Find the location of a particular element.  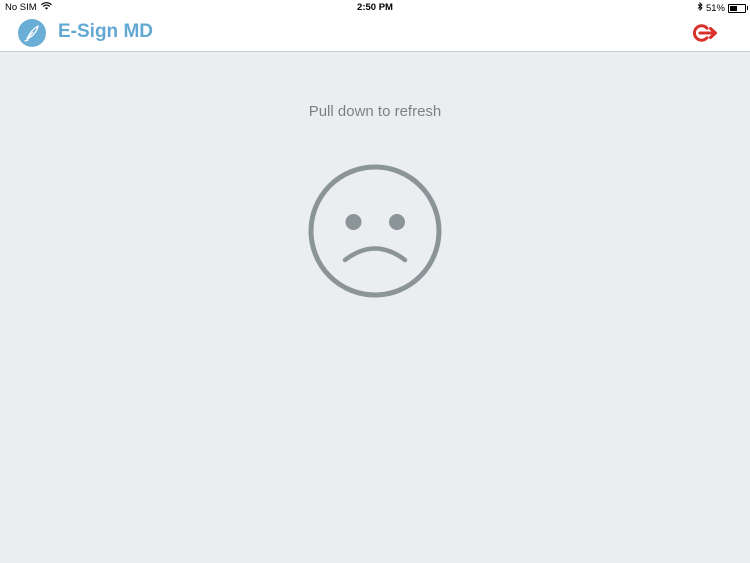

pen-nib-icon is located at coordinates (32, 33).